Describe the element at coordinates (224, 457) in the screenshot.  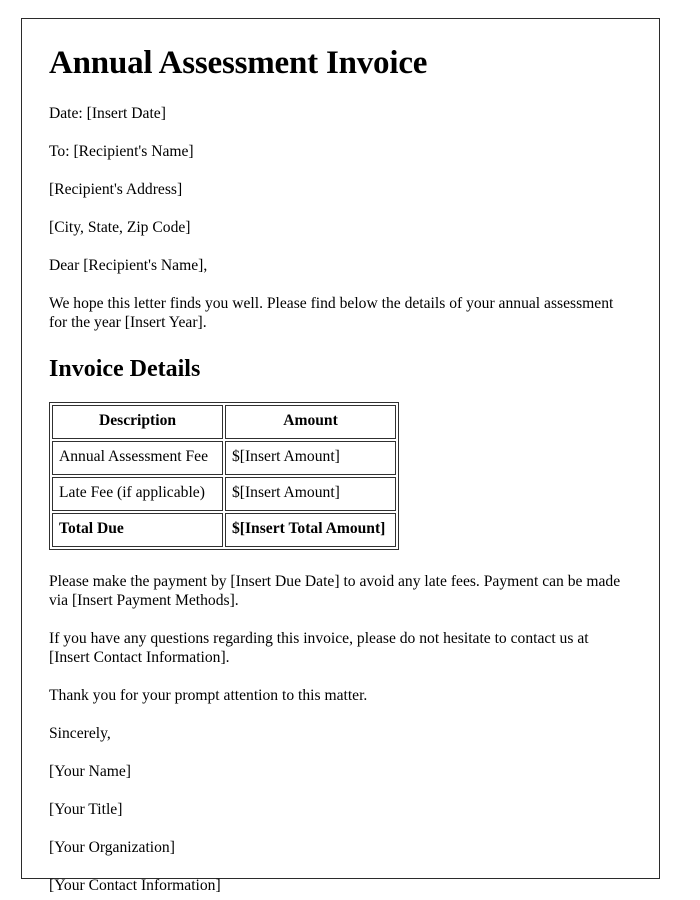
I see `table-row: Annual Assessment Fee $[Insert Amount]` at that location.